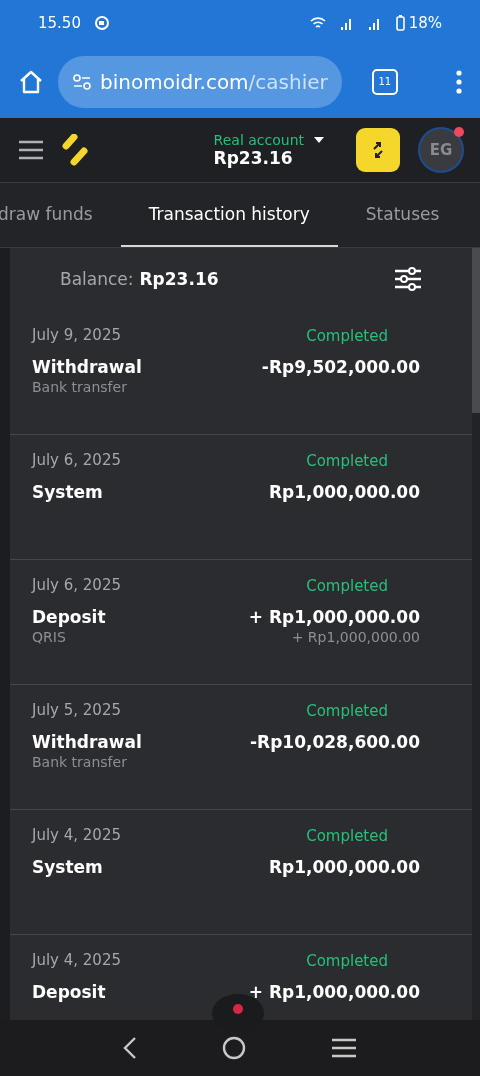  Describe the element at coordinates (49, 637) in the screenshot. I see `payment-method: QRIS` at that location.